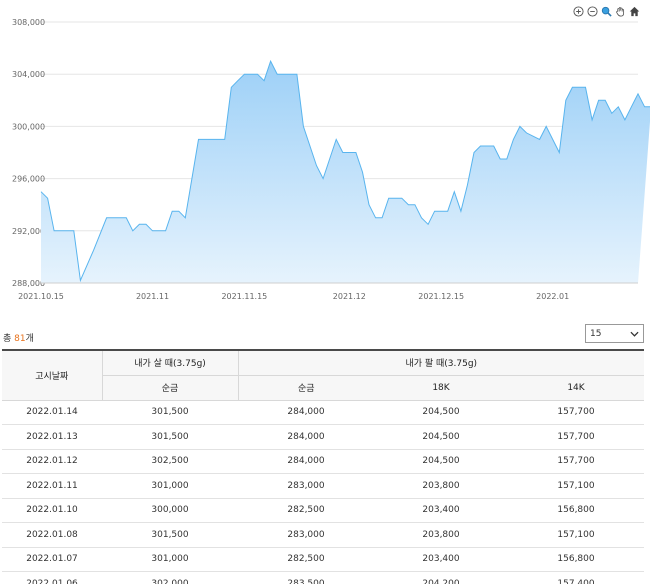  Describe the element at coordinates (306, 577) in the screenshot. I see `cell-sell-pure: 283,500` at that location.